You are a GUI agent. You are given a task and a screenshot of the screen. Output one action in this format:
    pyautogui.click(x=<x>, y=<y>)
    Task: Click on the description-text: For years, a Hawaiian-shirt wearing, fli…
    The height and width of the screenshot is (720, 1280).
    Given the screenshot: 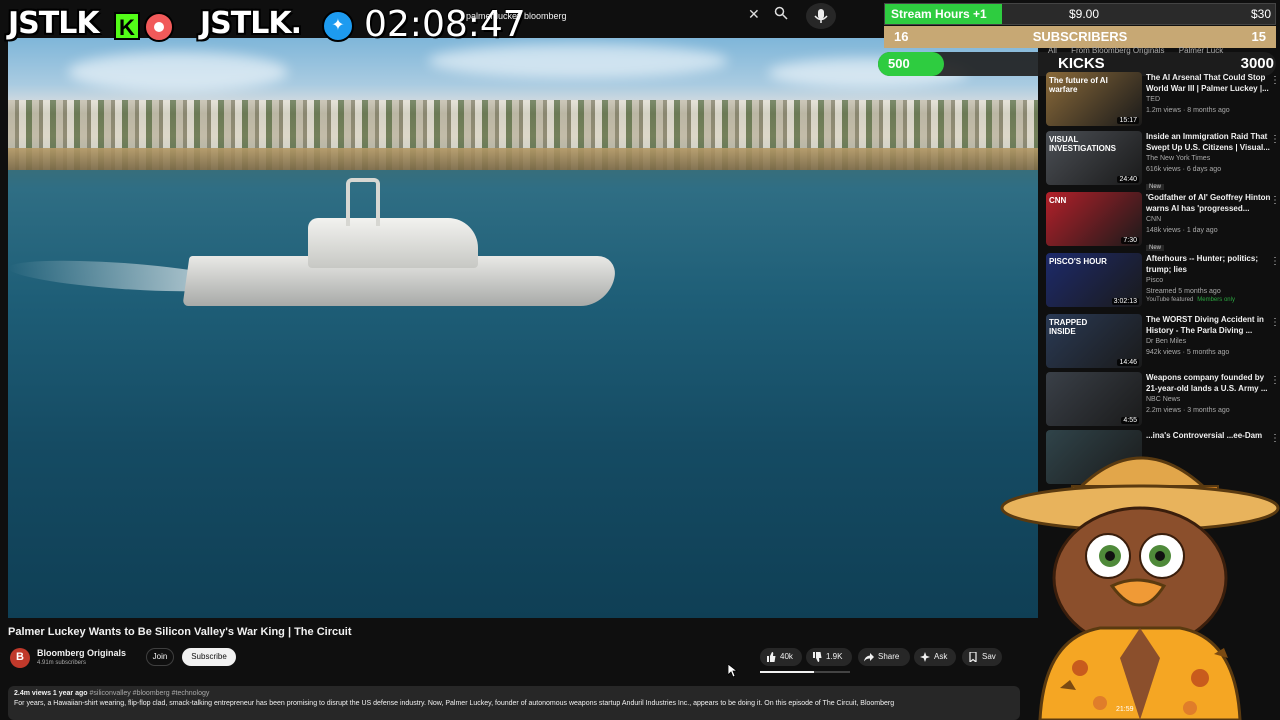 What is the action you would take?
    pyautogui.click(x=454, y=703)
    